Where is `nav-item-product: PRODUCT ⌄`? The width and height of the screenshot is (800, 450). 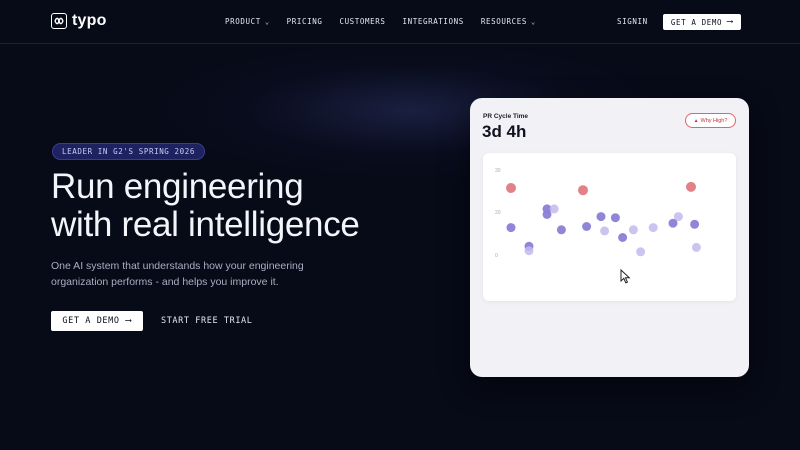
nav-item-product: PRODUCT ⌄ is located at coordinates (247, 21).